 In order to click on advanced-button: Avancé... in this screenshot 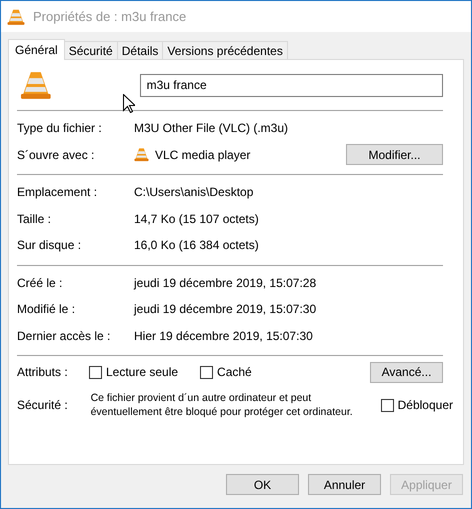, I will do `click(406, 372)`.